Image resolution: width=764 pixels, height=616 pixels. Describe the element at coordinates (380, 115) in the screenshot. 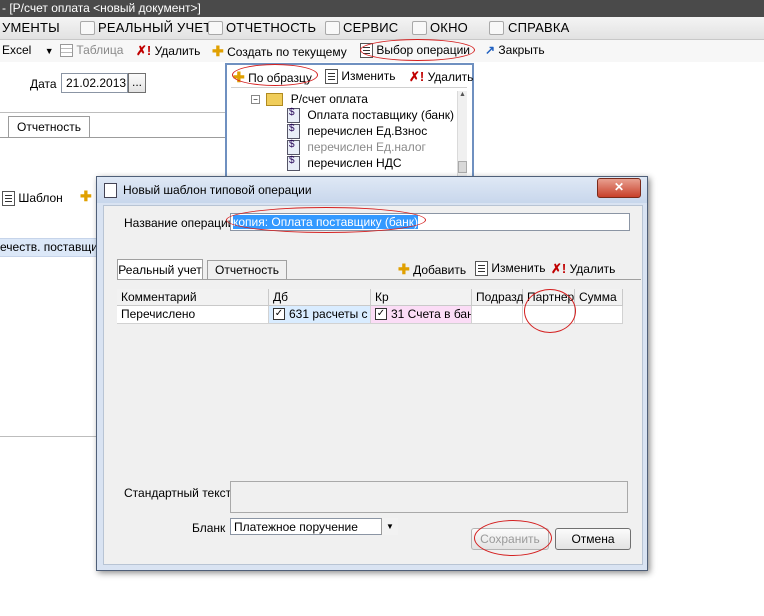

I see `tree-item-label: Оплата поставщику (банк)` at that location.